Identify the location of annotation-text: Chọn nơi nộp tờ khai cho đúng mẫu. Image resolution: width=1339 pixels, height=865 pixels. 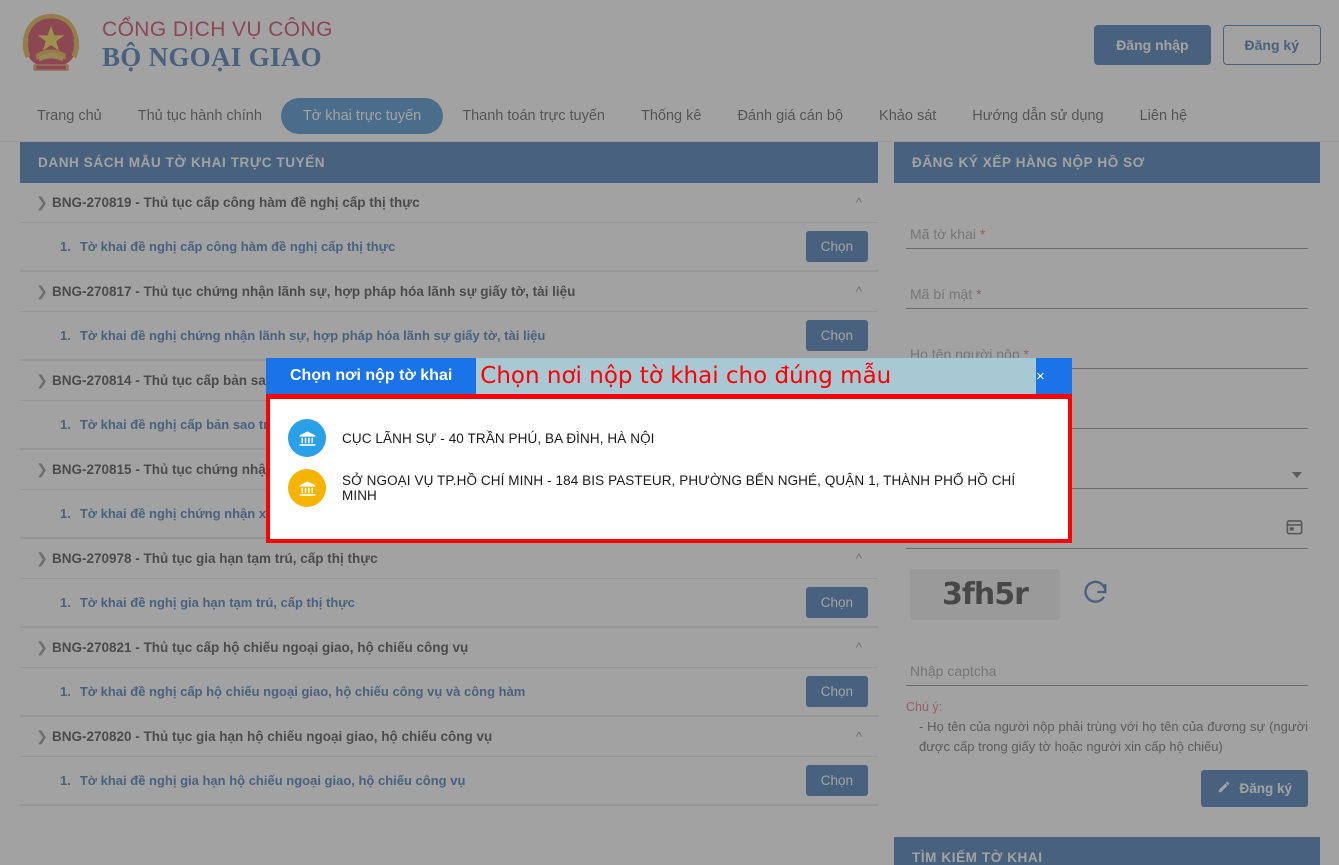
(762, 376).